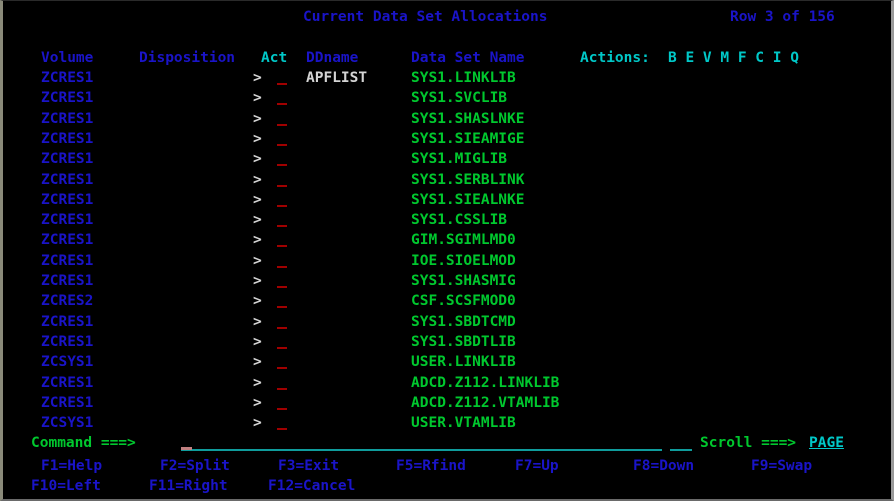 The height and width of the screenshot is (501, 894). I want to click on function-keys-row-2: F10=Left F11=Right F12=Cancel, so click(179, 486).